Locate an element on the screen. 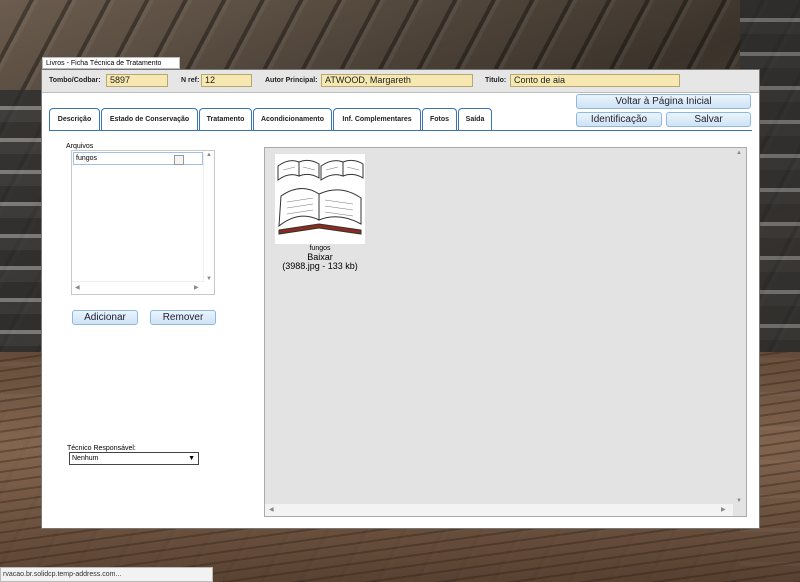  autor-field: ATWOOD, Margareth is located at coordinates (397, 80).